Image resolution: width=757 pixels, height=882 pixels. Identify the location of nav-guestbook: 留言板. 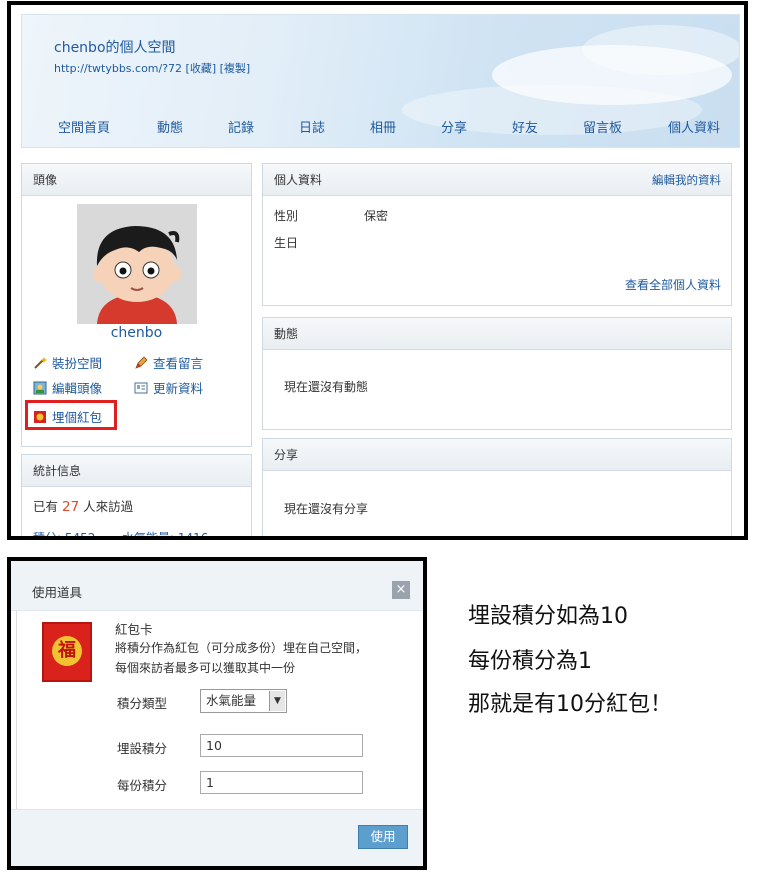
(602, 126).